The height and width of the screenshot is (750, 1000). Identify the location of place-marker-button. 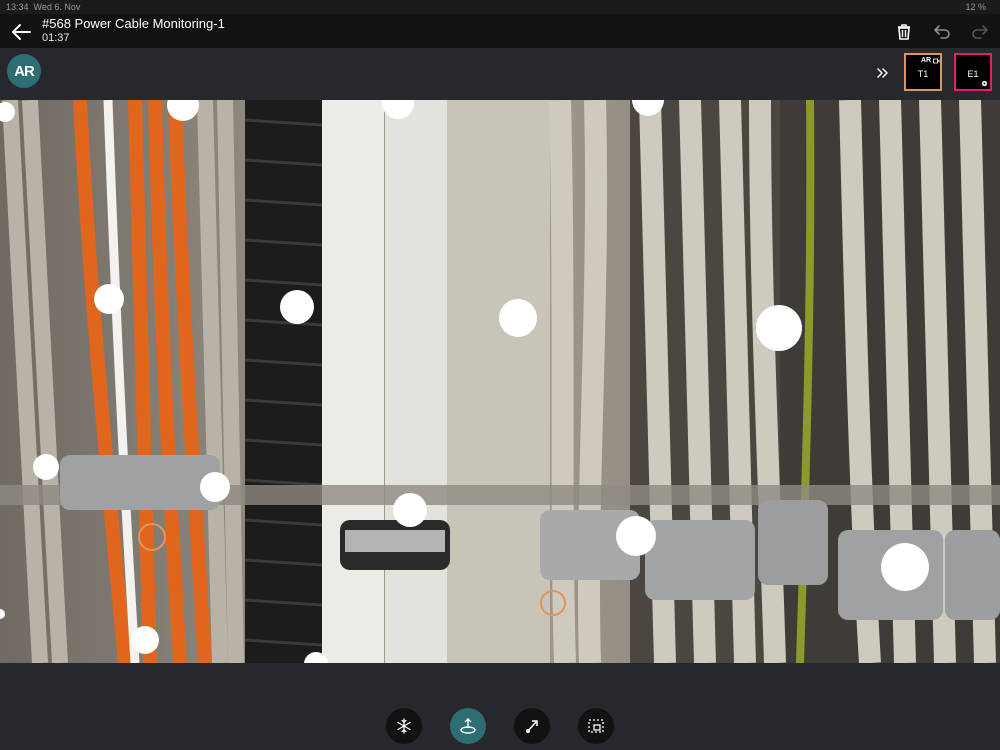
(468, 726).